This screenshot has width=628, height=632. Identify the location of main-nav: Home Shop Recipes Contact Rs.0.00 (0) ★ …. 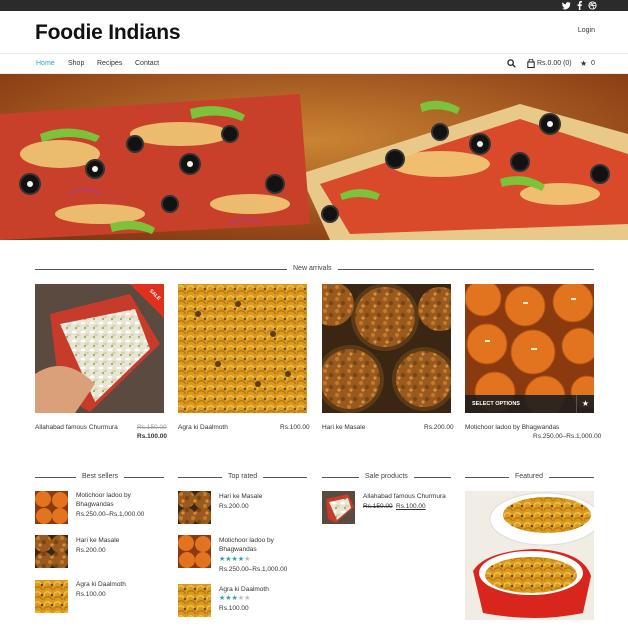
(314, 63).